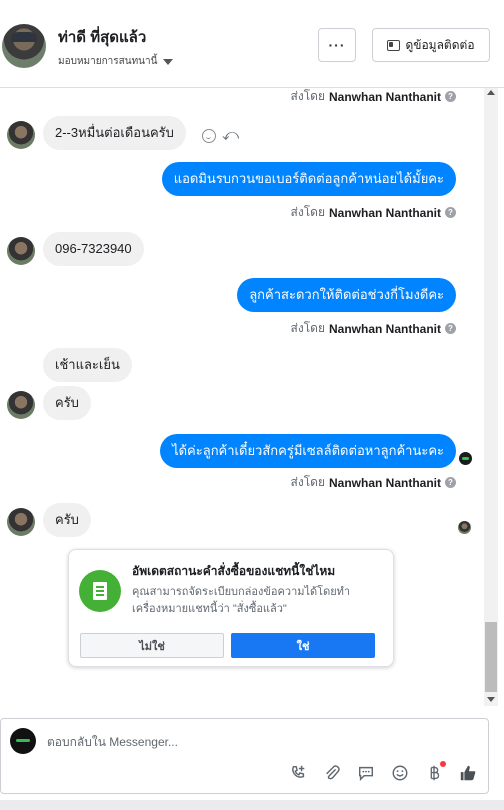  I want to click on contact-avatar, so click(24, 46).